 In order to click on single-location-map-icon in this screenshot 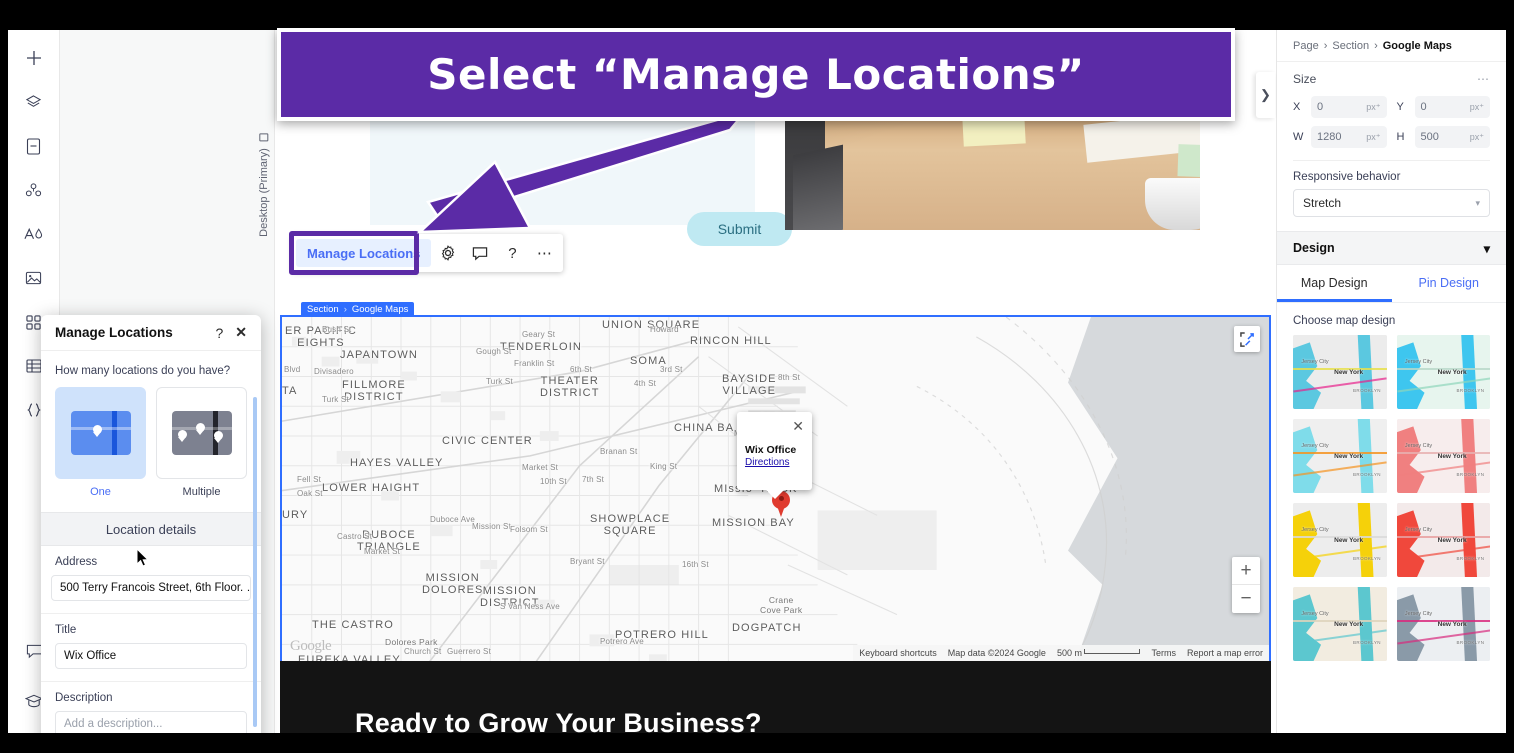, I will do `click(100, 433)`.